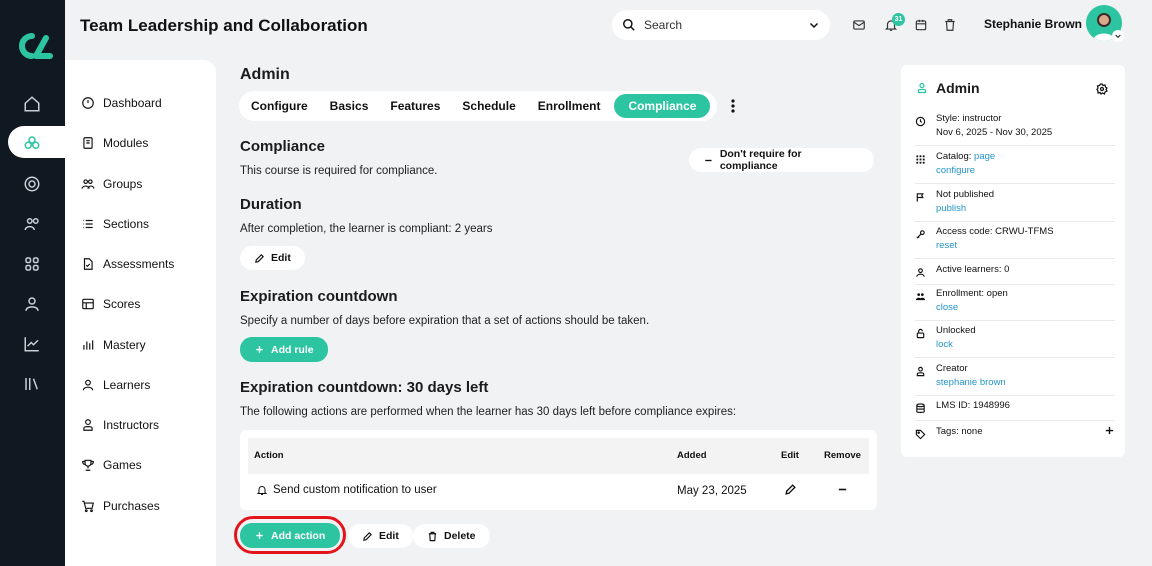 The image size is (1152, 566). I want to click on mail-icon, so click(859, 25).